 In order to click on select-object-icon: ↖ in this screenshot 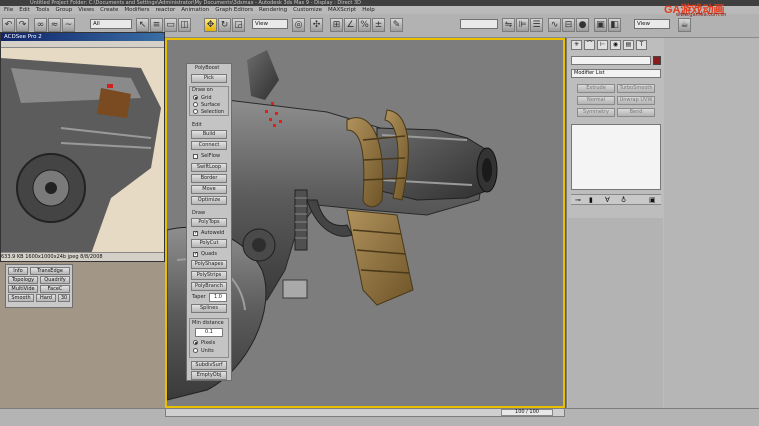, I will do `click(142, 25)`.